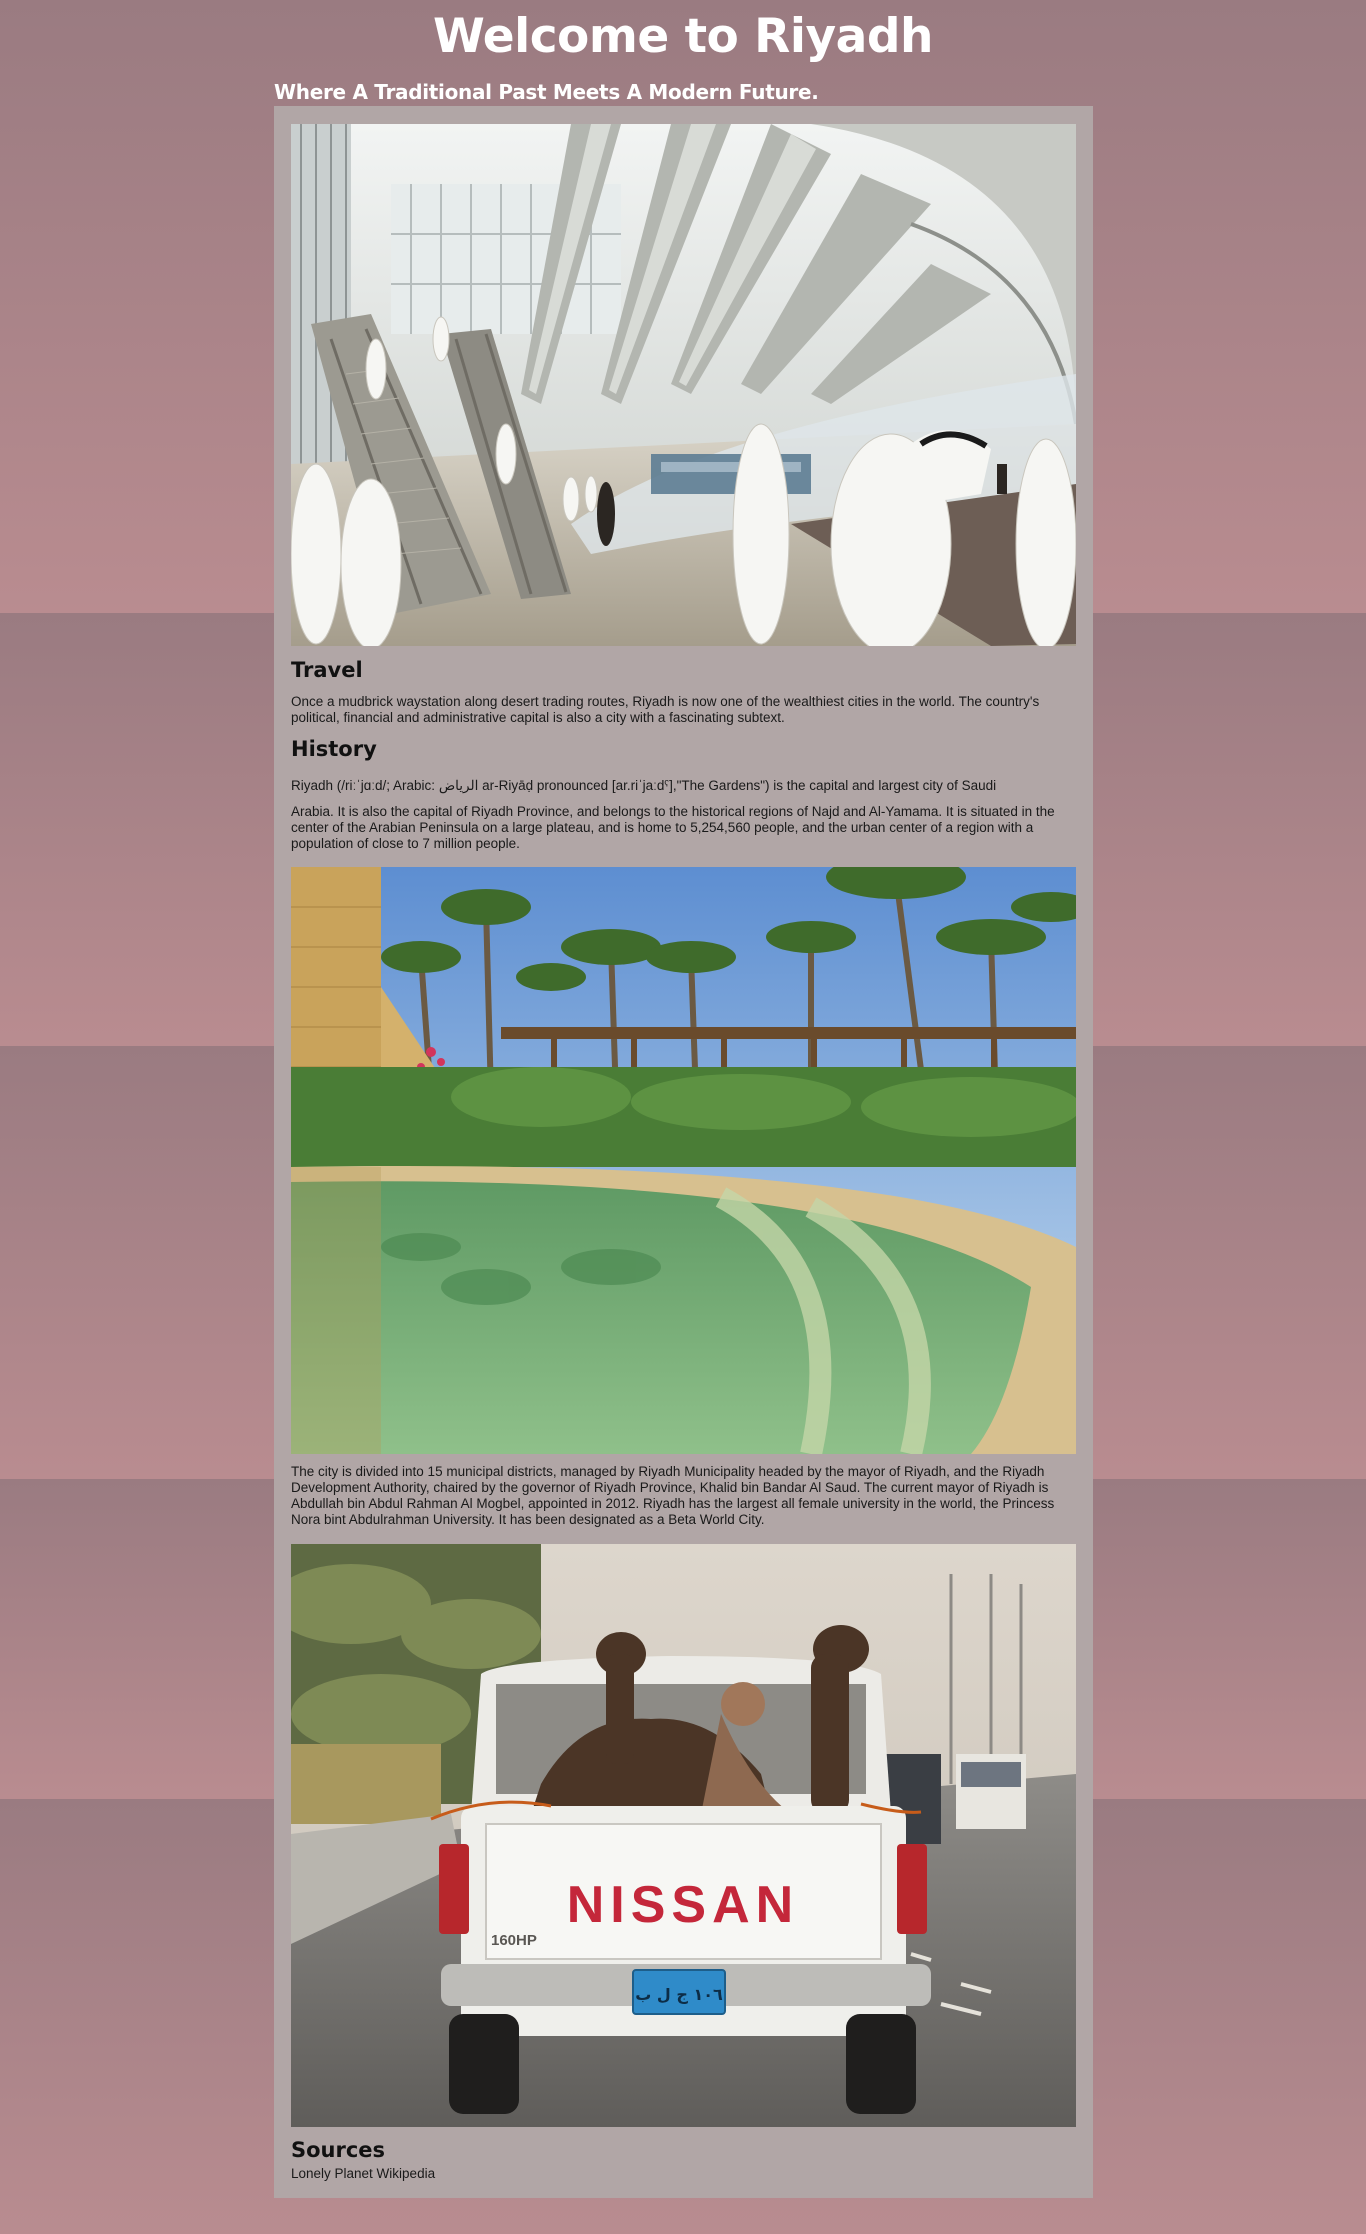 The image size is (1366, 2234). Describe the element at coordinates (327, 670) in the screenshot. I see `travel-heading: Travel` at that location.